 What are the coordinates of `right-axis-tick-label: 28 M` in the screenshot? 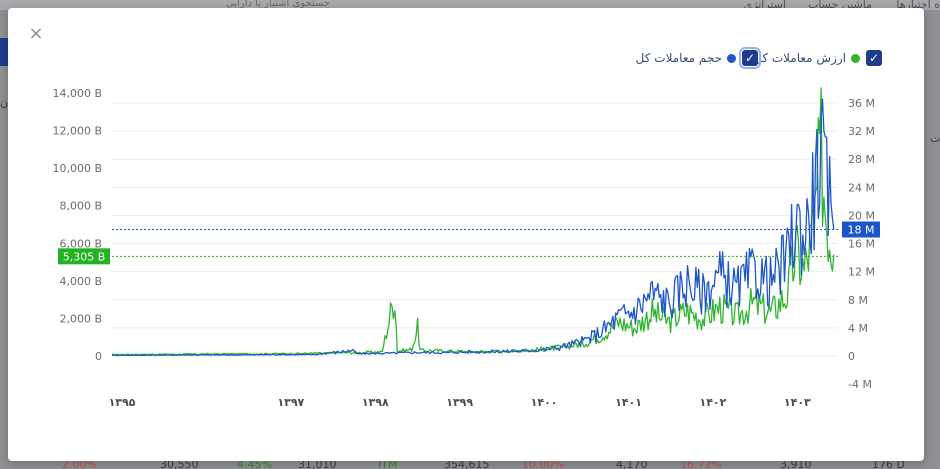 It's located at (861, 159).